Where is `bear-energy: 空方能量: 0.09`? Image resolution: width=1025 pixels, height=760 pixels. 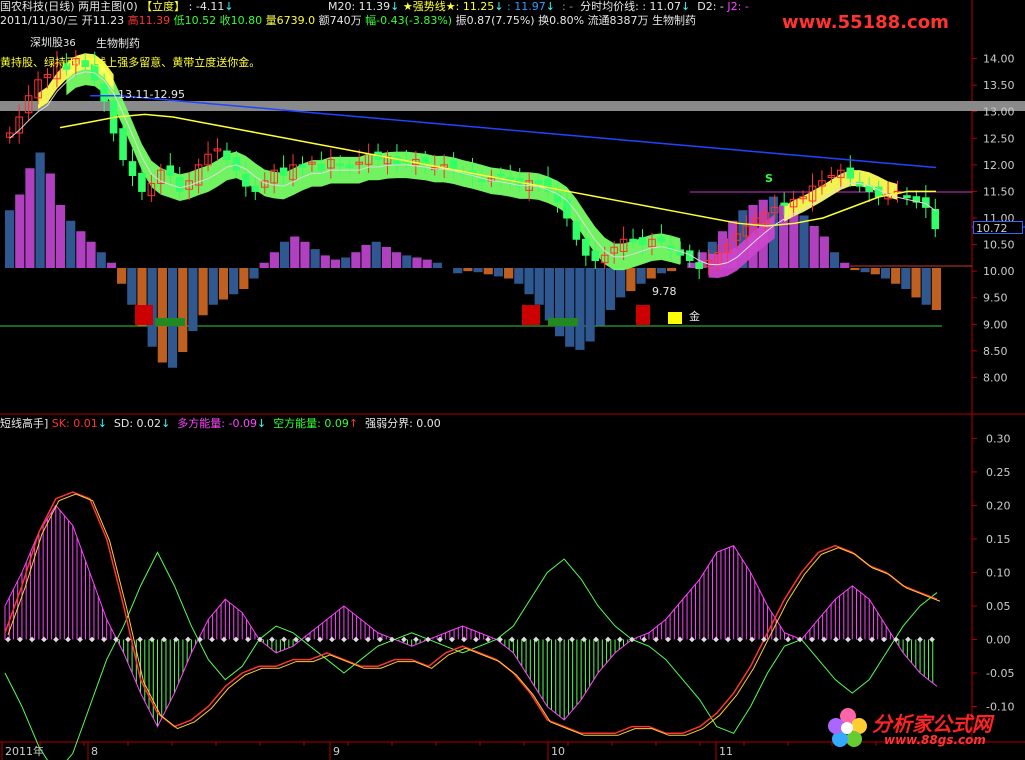
bear-energy: 空方能量: 0.09 is located at coordinates (311, 423).